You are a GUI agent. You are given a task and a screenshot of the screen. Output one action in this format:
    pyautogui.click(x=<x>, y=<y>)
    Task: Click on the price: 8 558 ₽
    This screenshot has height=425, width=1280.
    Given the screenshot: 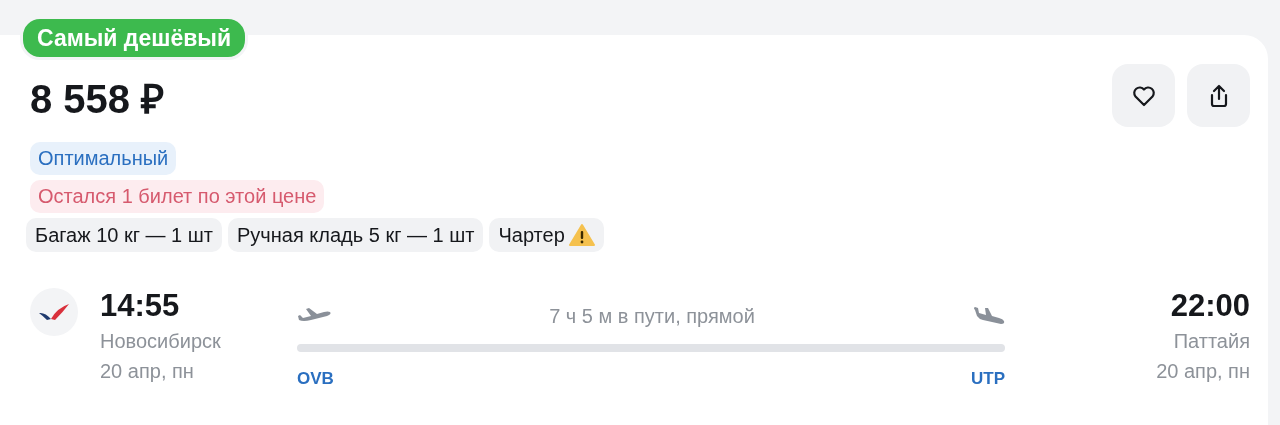 What is the action you would take?
    pyautogui.click(x=97, y=99)
    